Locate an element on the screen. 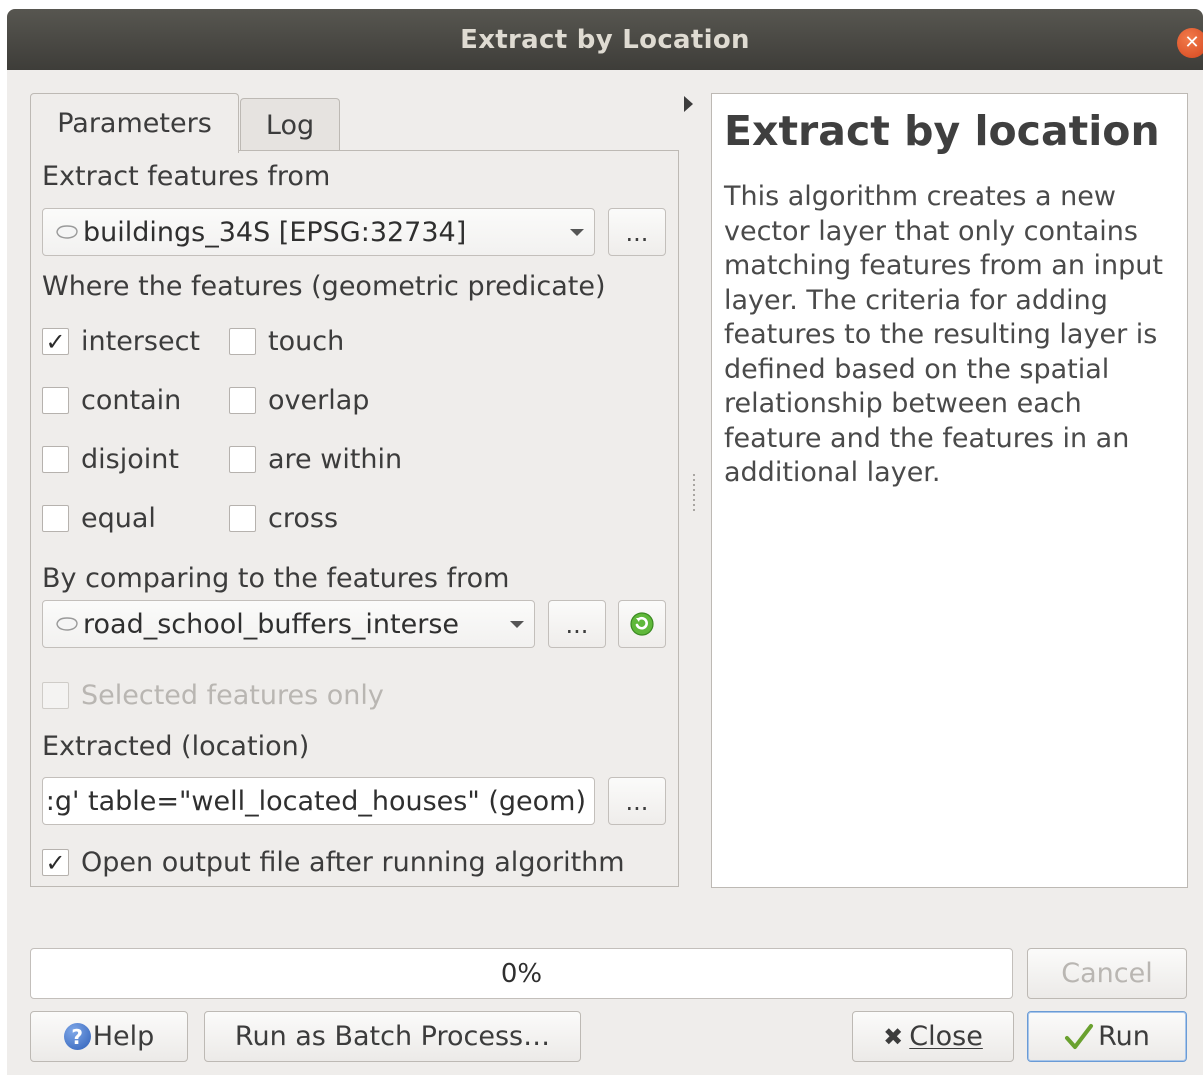 Image resolution: width=1203 pixels, height=1075 pixels. compare-layer-value: road_school_buffers_interse is located at coordinates (271, 624).